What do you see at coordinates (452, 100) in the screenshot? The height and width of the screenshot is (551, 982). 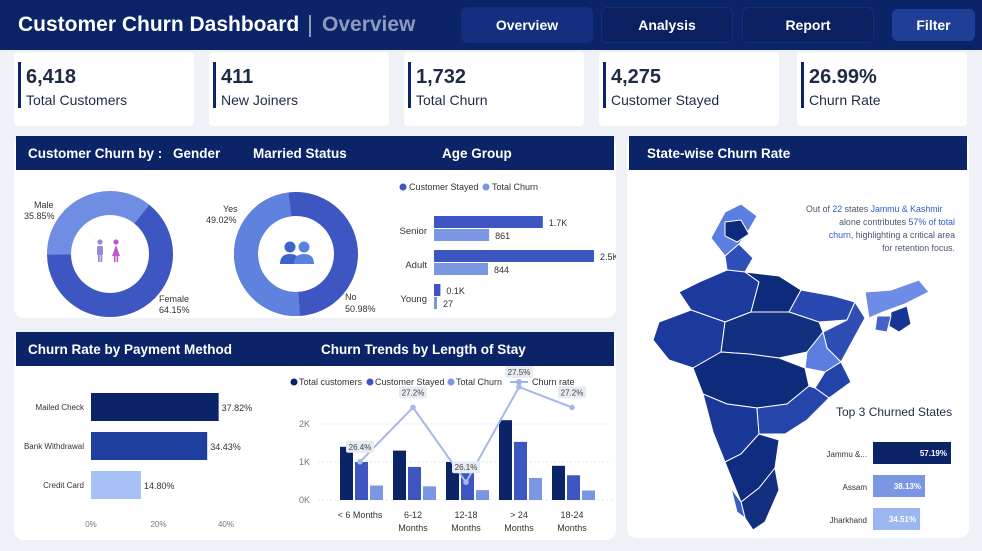 I see `kpi-label: Total Churn` at bounding box center [452, 100].